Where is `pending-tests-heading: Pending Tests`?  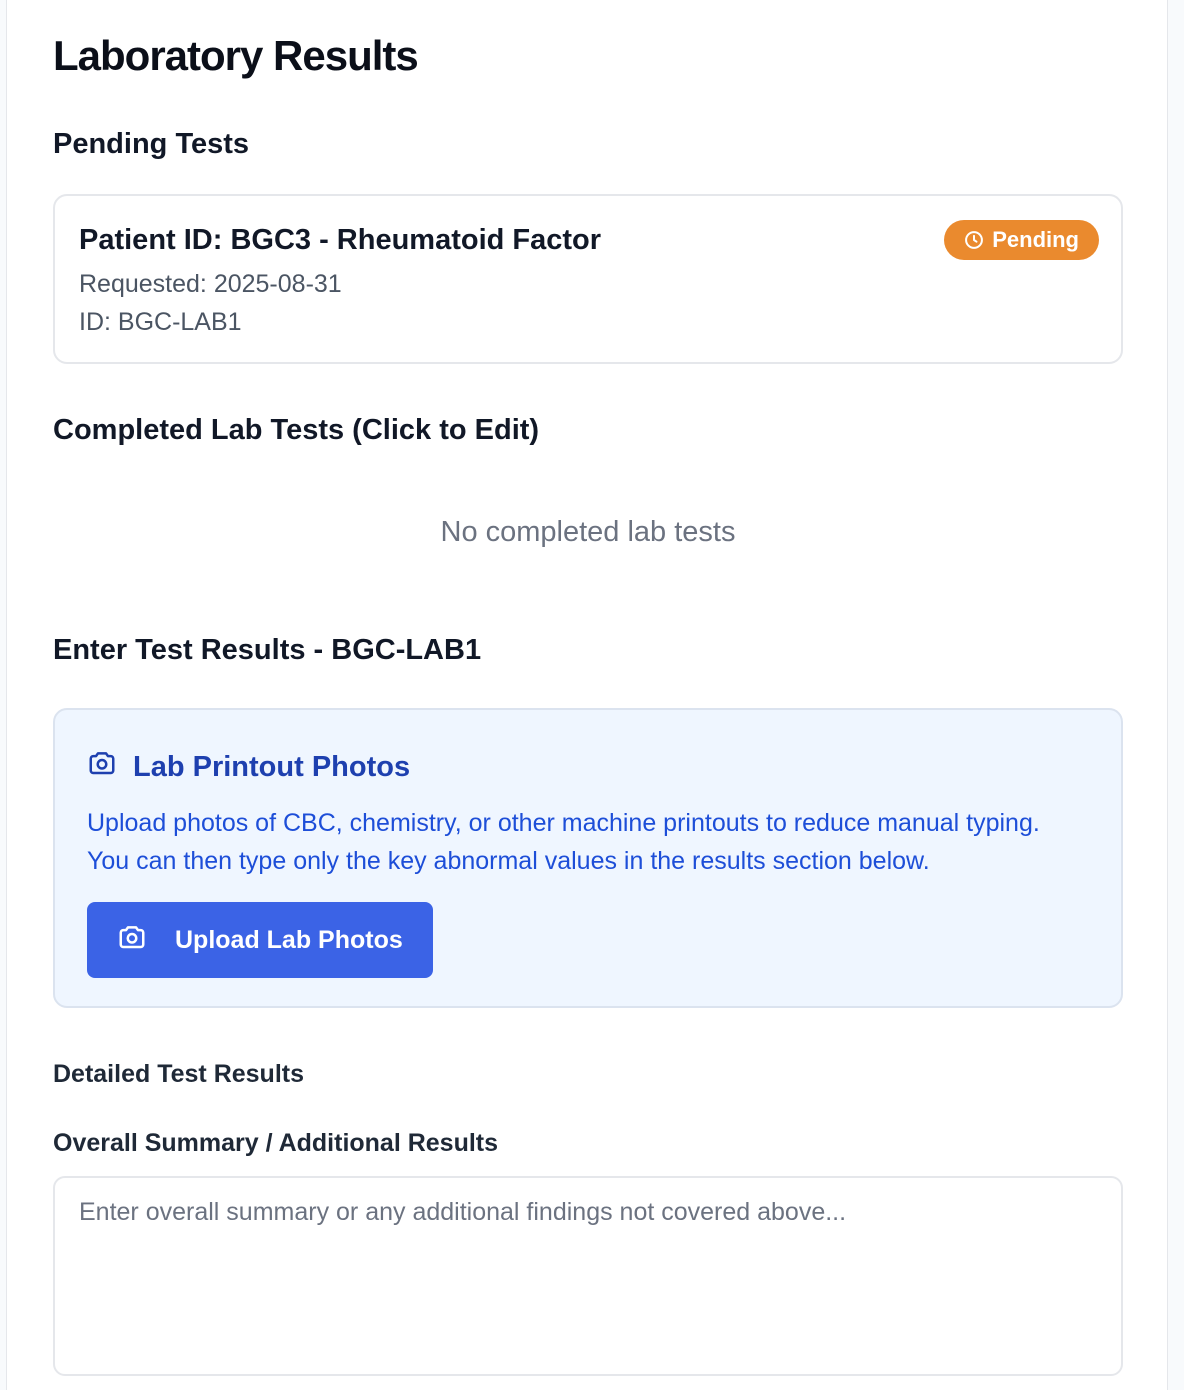
pending-tests-heading: Pending Tests is located at coordinates (151, 144).